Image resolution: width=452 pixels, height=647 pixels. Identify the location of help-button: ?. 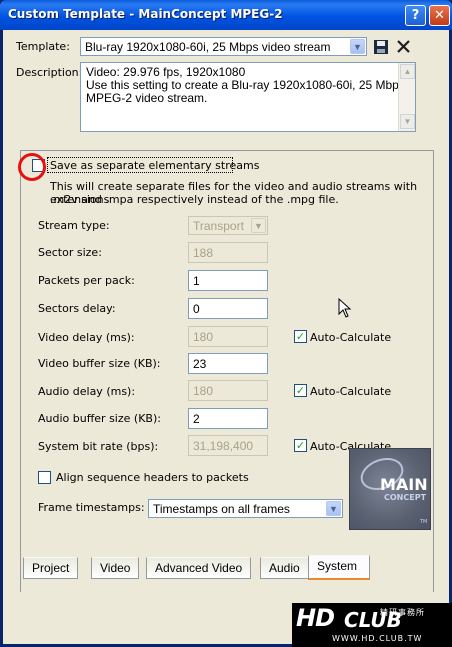
(415, 15).